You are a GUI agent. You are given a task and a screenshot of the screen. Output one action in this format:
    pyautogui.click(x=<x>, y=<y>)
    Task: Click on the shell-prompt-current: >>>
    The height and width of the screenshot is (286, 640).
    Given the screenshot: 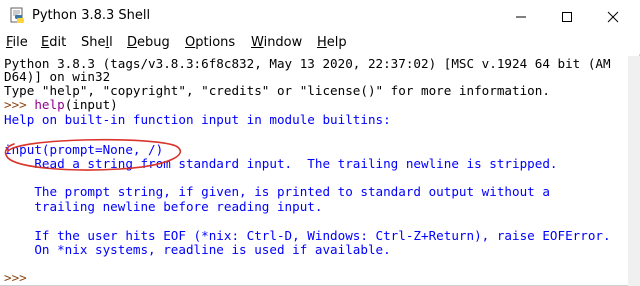 What is the action you would take?
    pyautogui.click(x=19, y=277)
    